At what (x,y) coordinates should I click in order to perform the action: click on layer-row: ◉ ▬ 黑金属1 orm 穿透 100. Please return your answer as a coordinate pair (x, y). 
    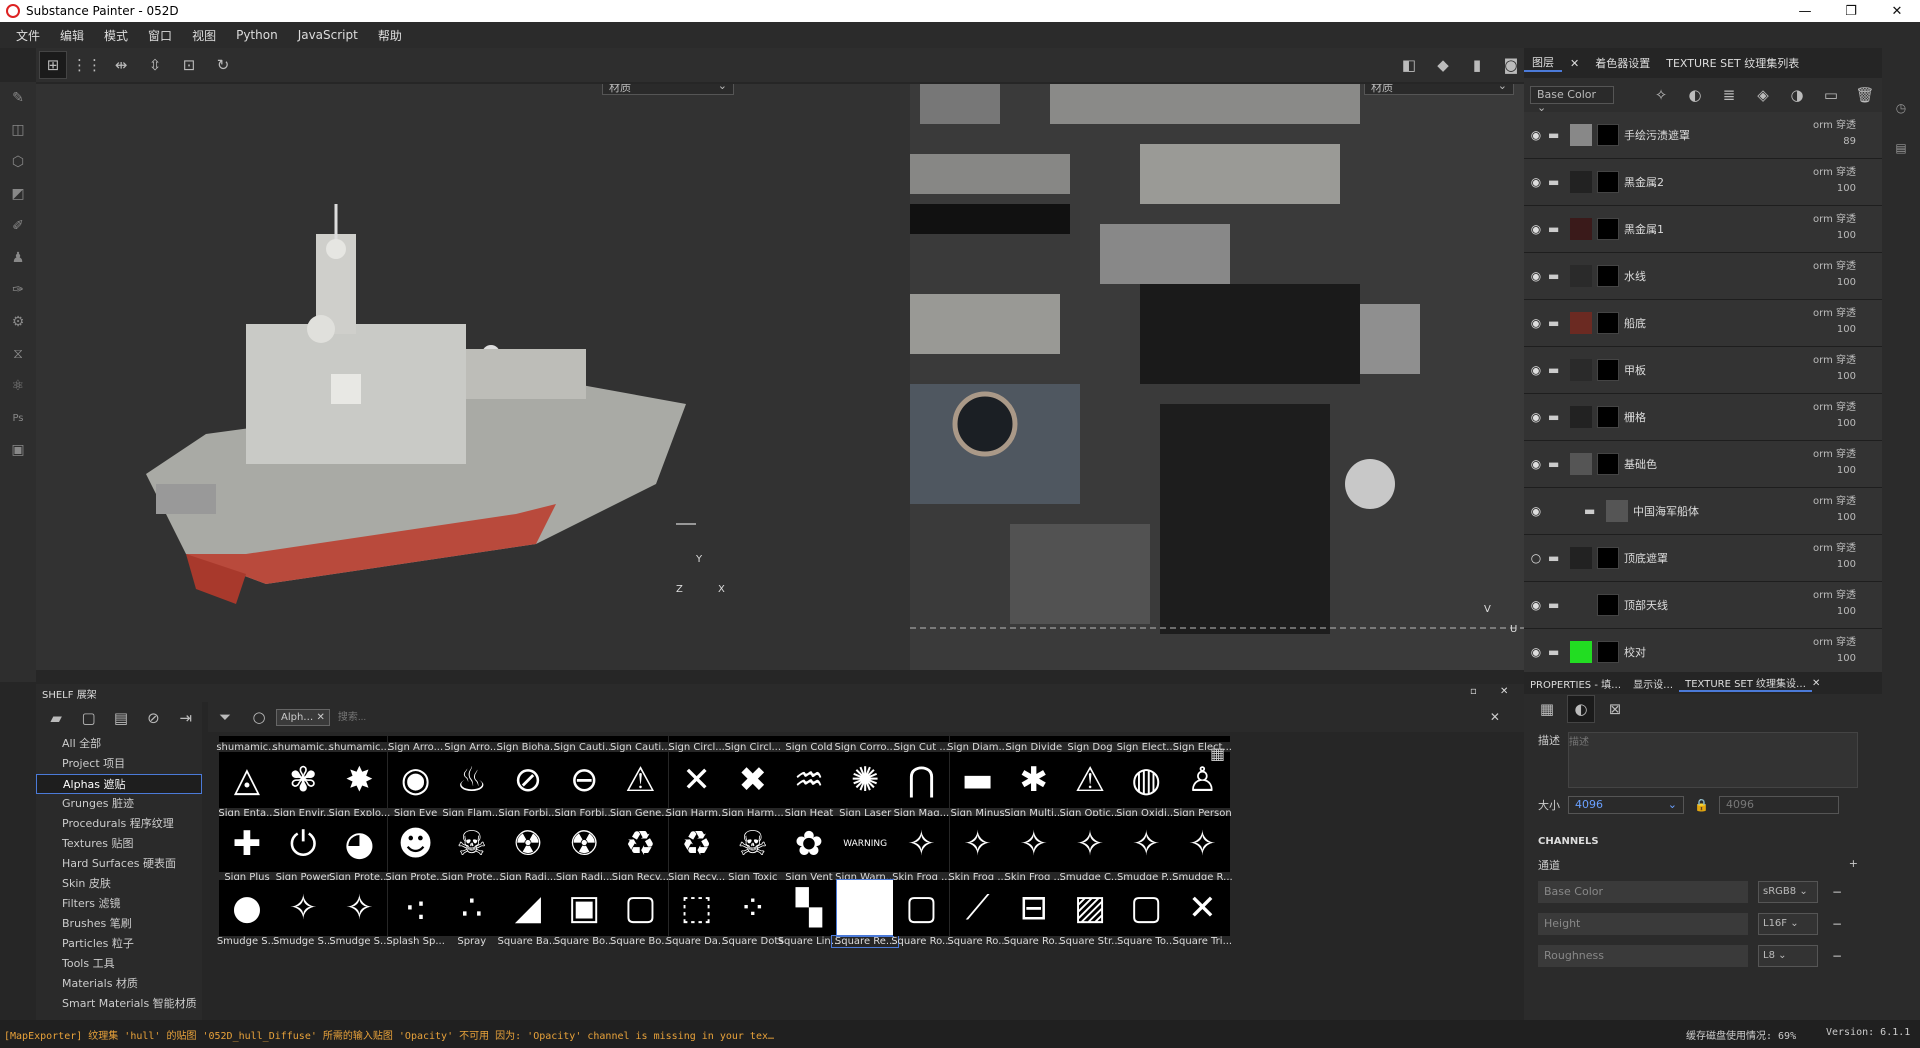
    Looking at the image, I should click on (1703, 229).